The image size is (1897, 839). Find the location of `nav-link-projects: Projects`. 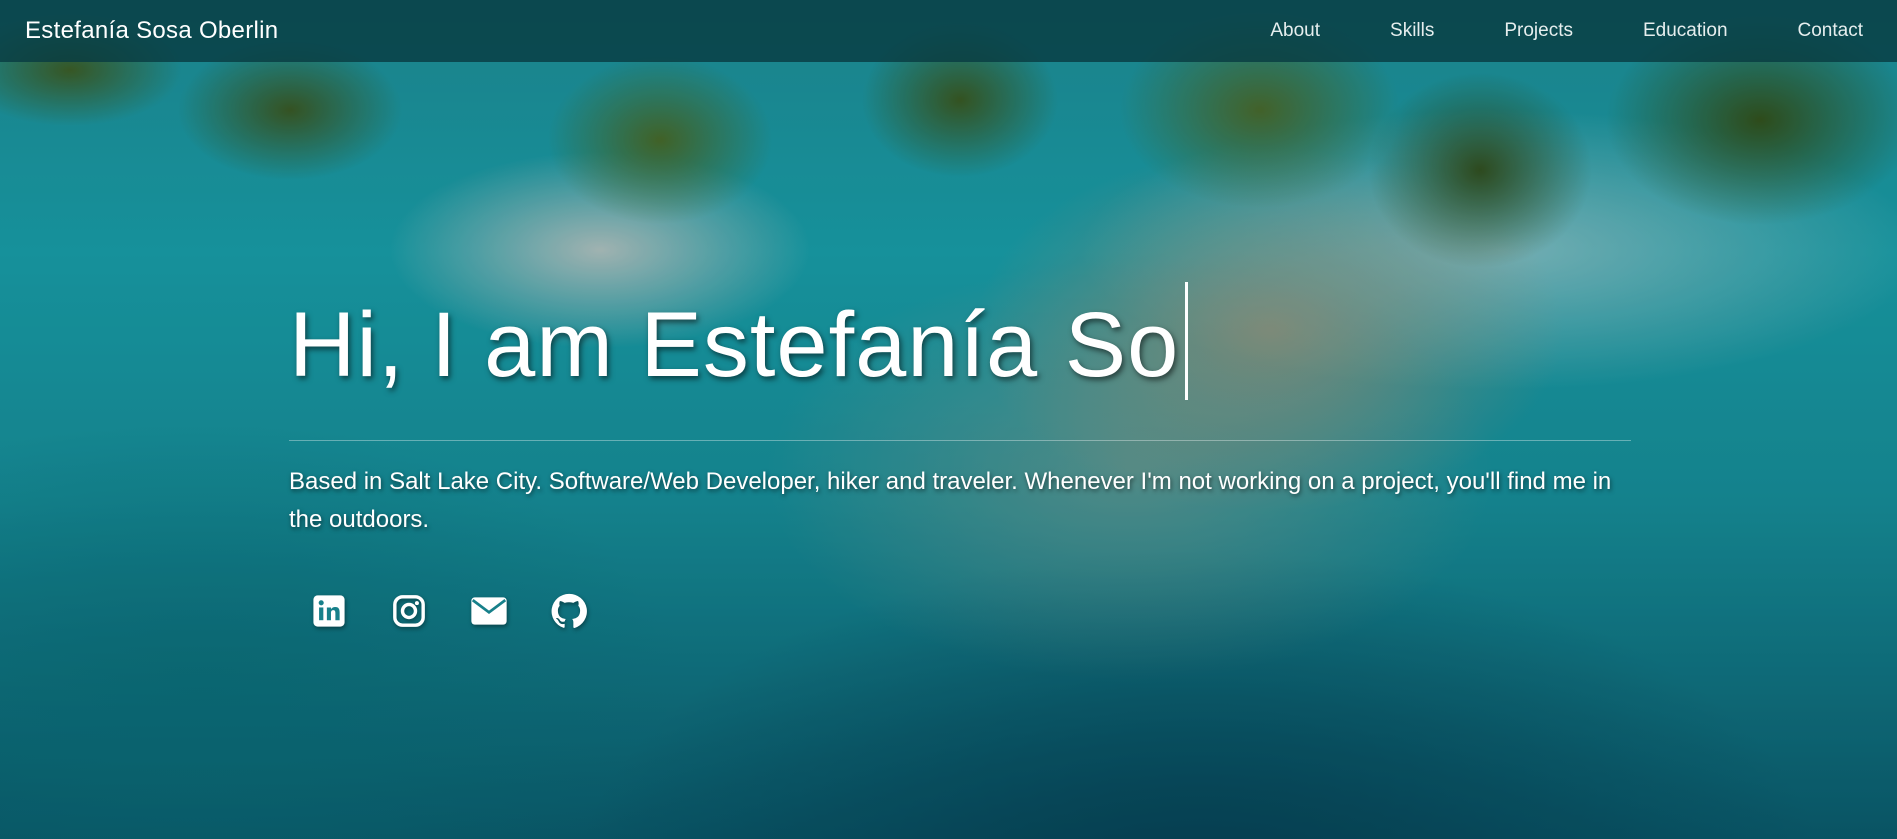

nav-link-projects: Projects is located at coordinates (1538, 31).